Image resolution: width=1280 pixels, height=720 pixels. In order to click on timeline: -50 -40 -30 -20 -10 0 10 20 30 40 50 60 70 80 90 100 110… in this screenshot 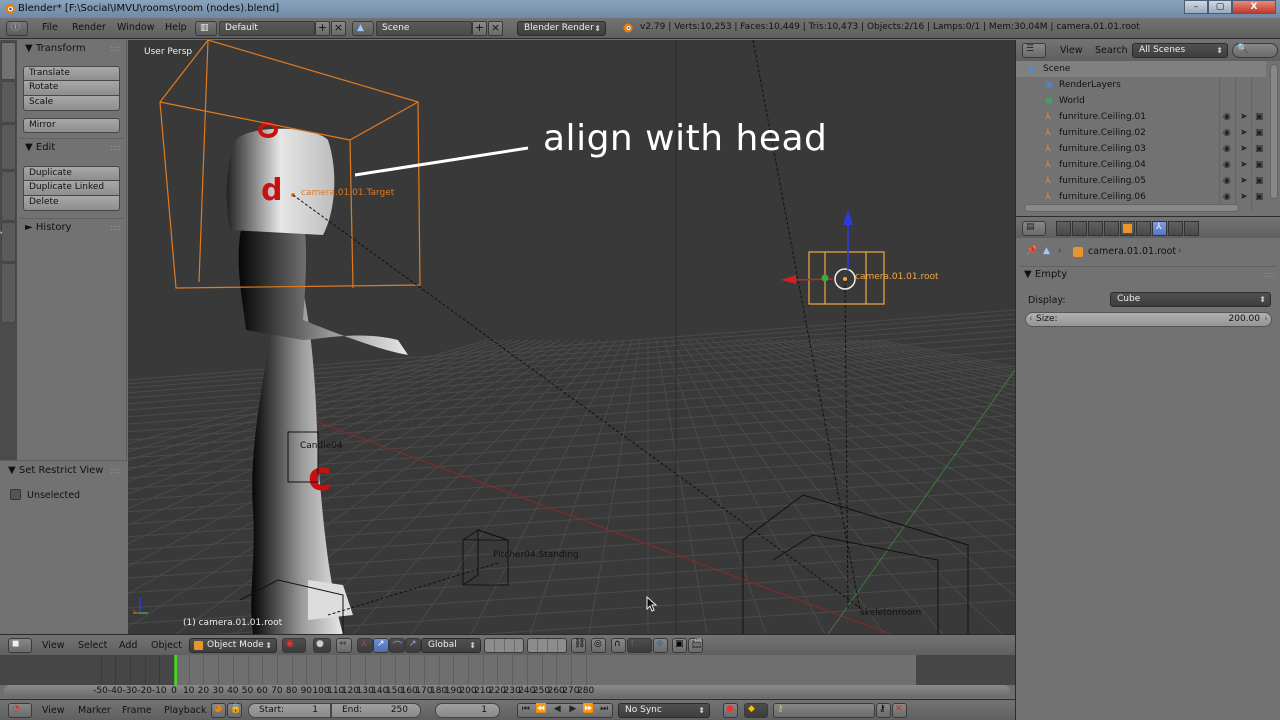, I will do `click(507, 676)`.